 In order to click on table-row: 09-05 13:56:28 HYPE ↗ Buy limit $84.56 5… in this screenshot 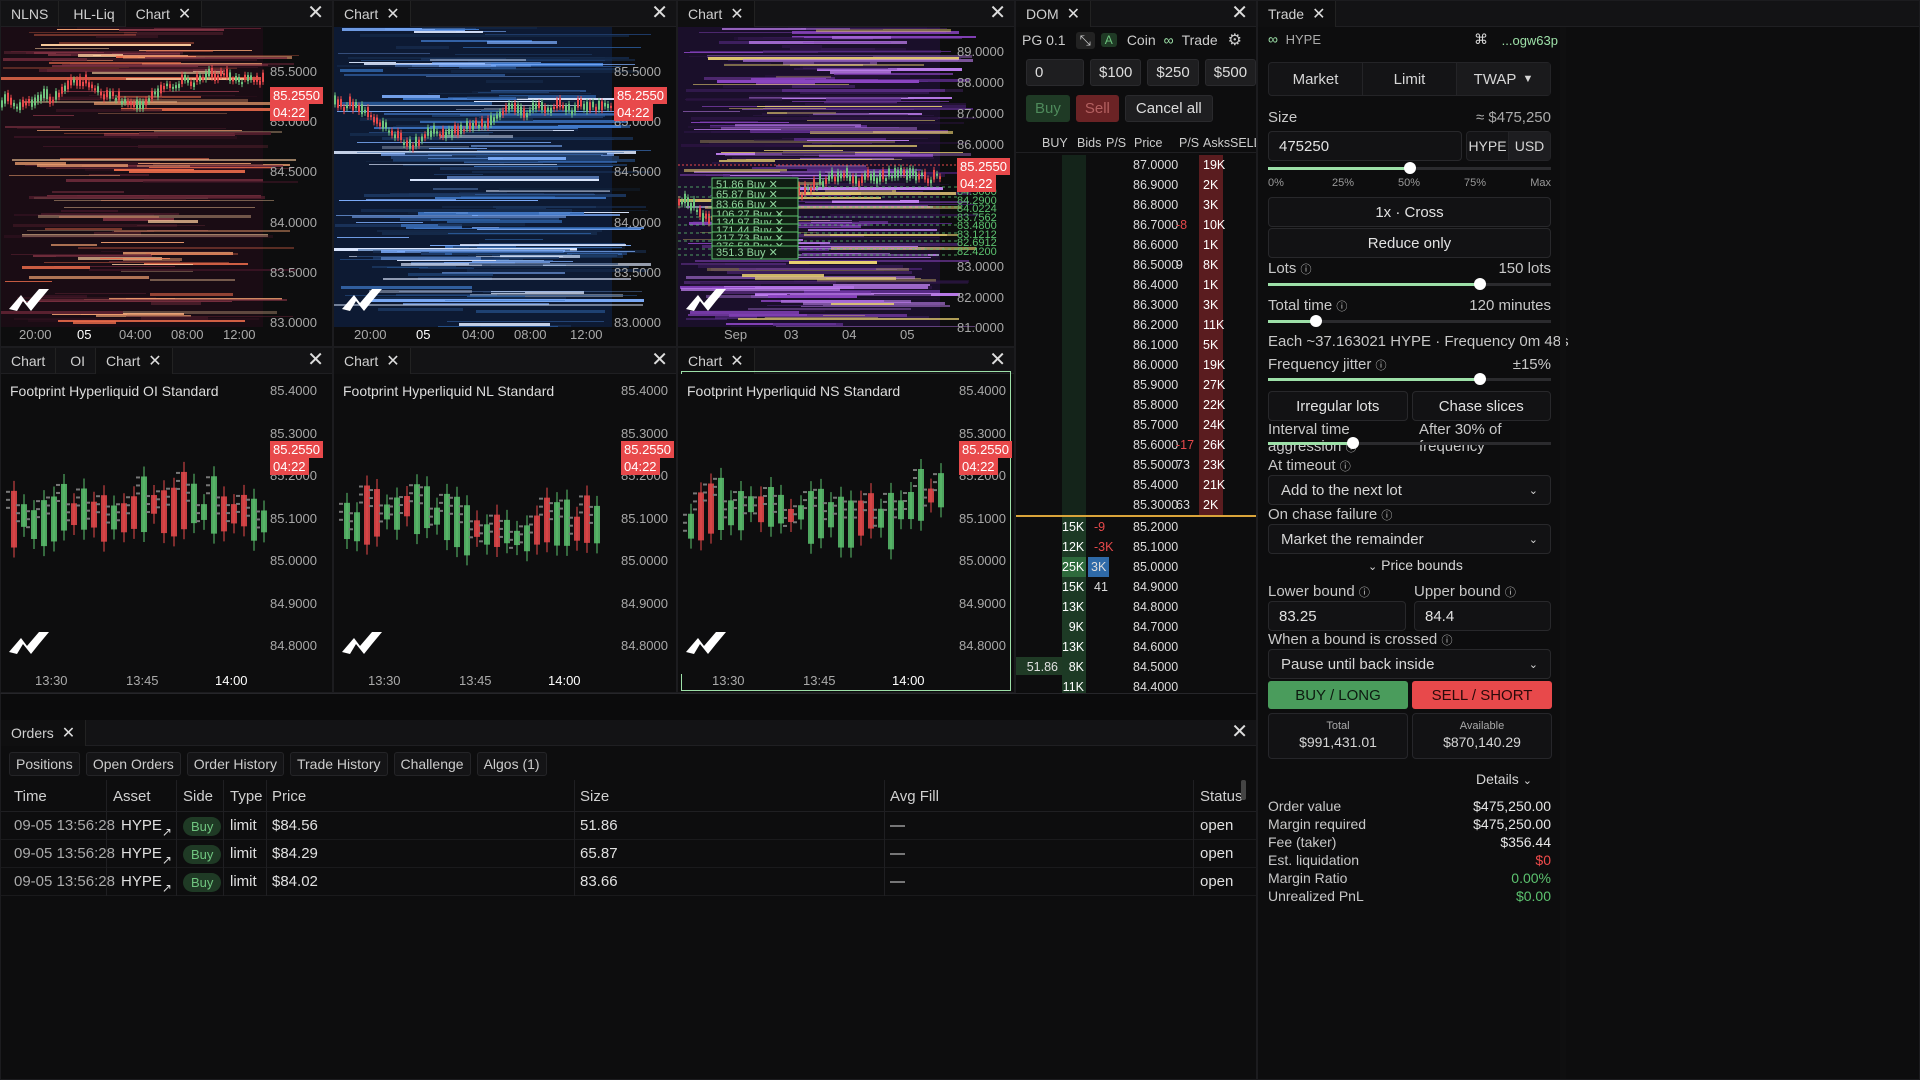, I will do `click(628, 826)`.